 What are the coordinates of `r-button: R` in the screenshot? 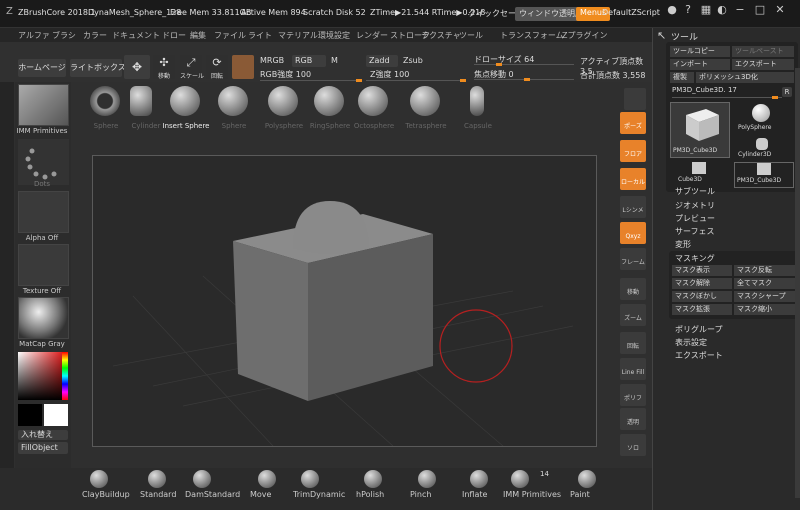 It's located at (787, 92).